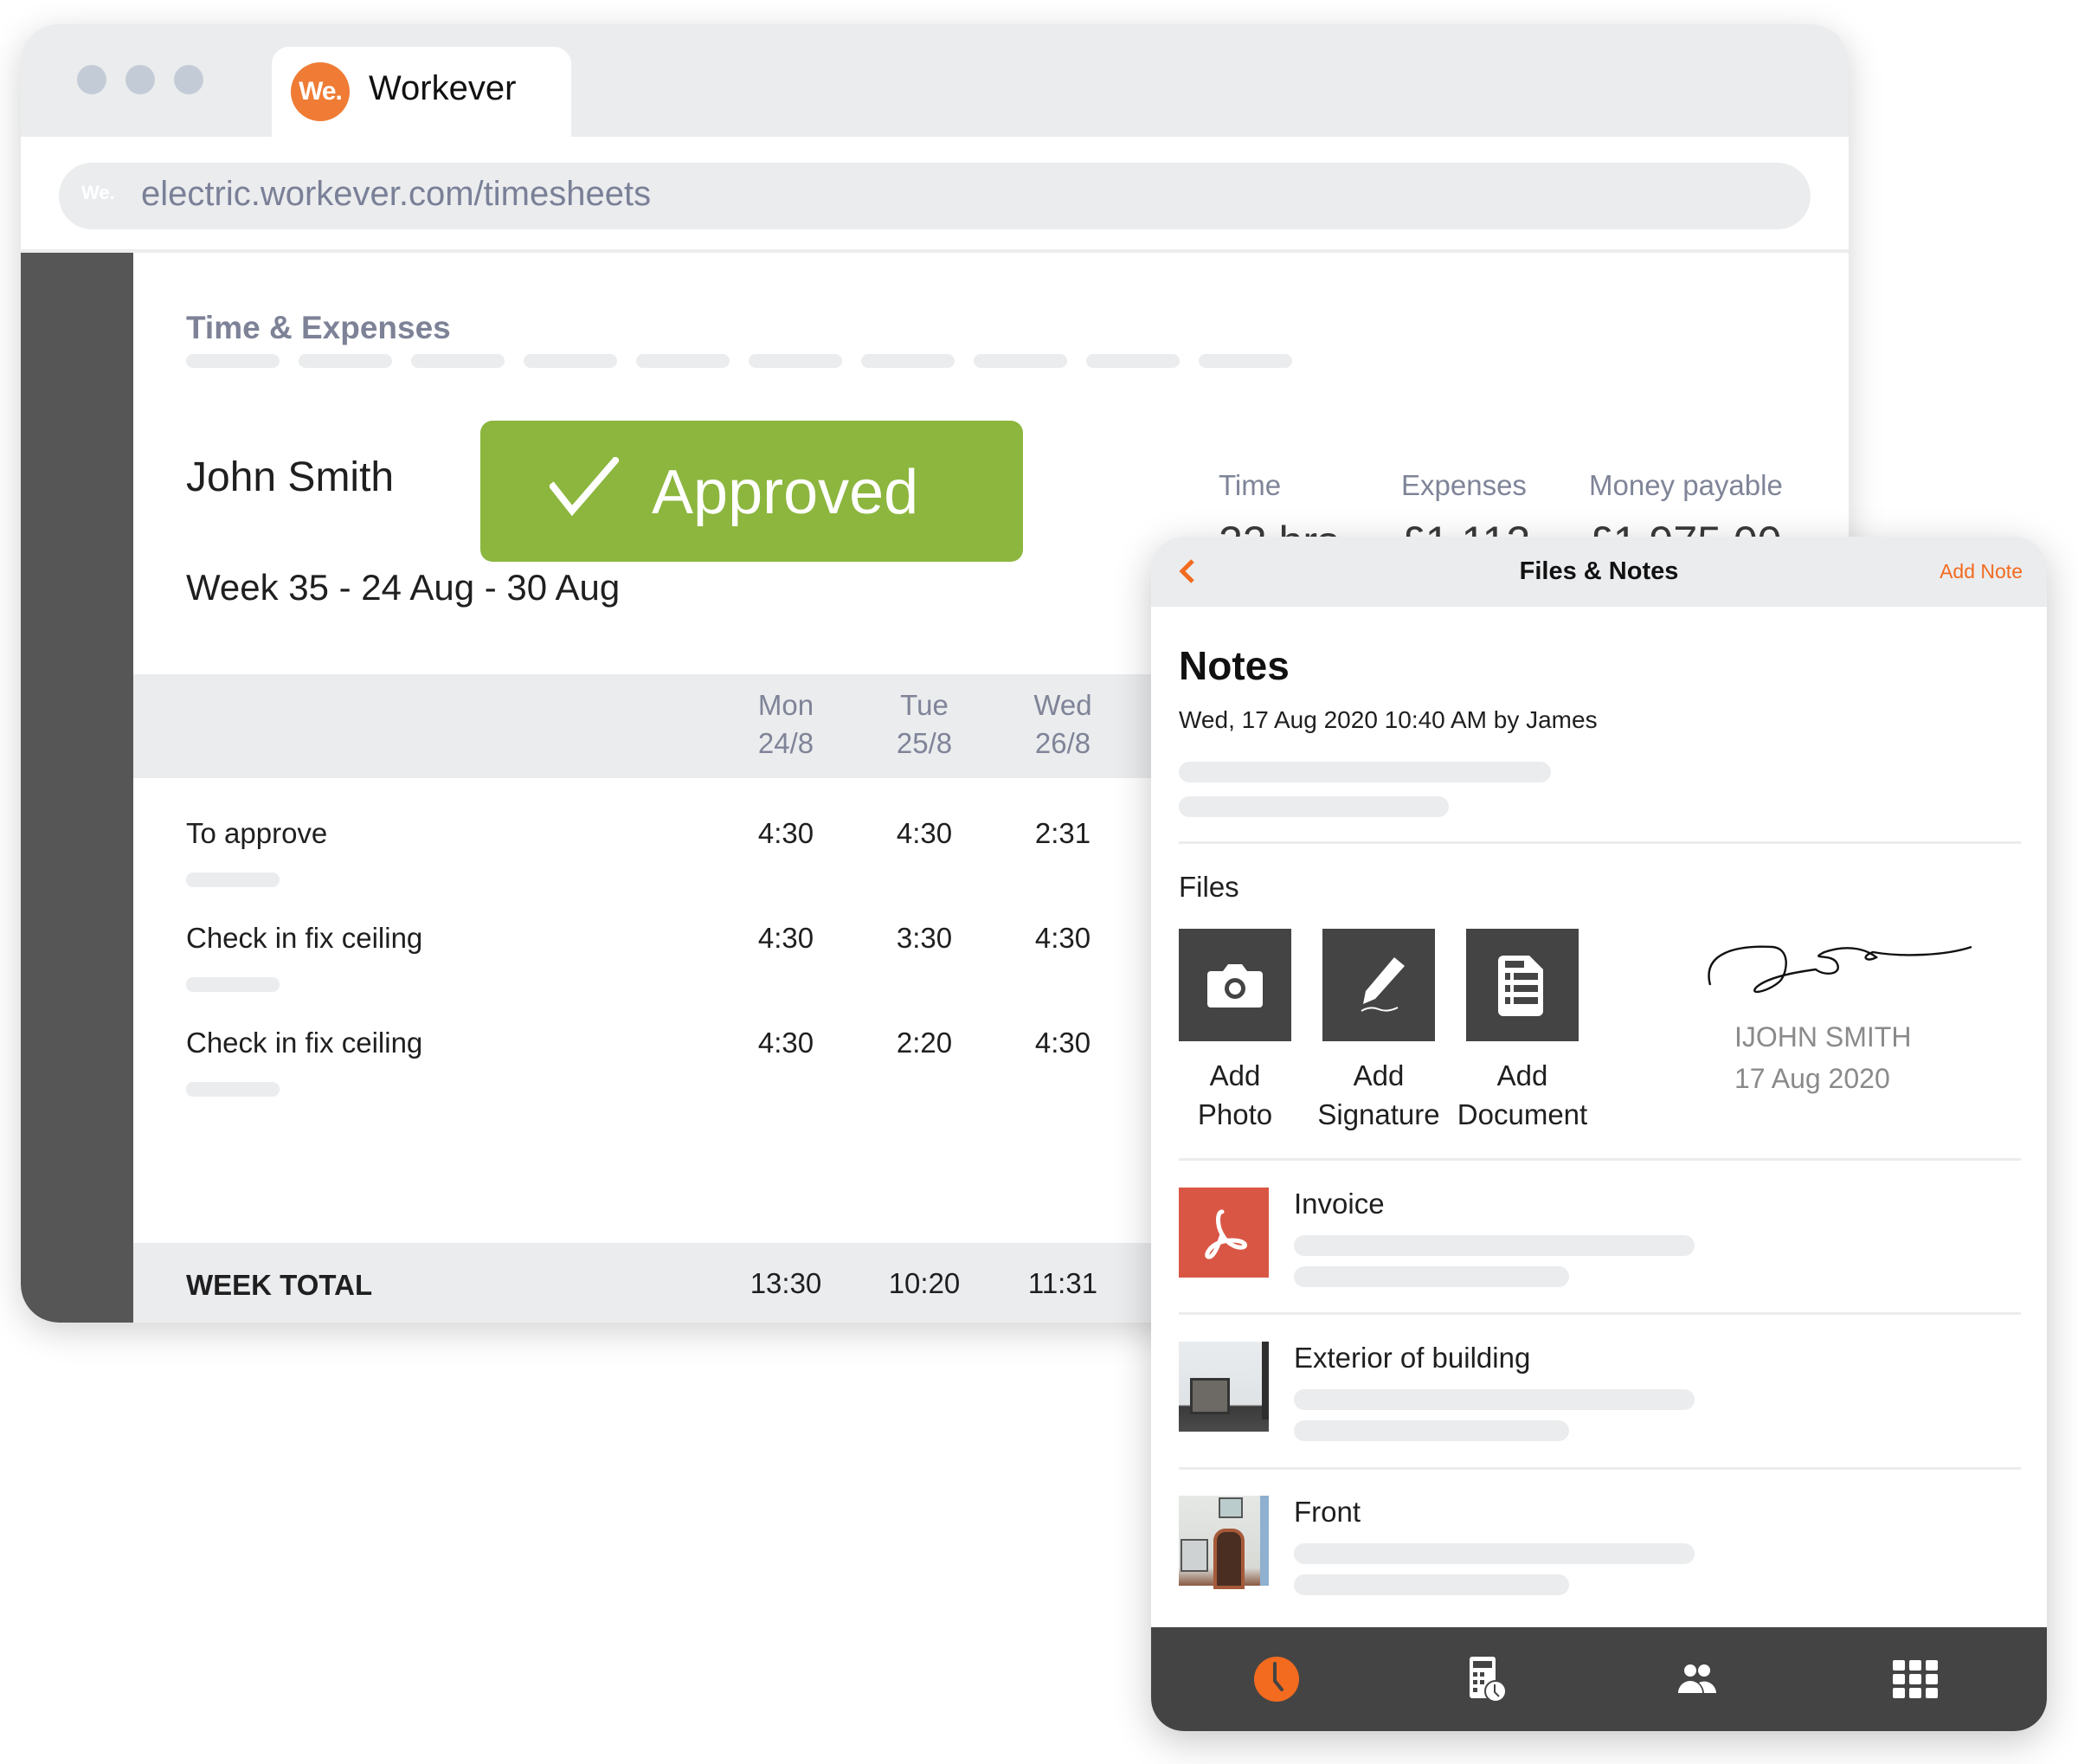 The width and height of the screenshot is (2078, 1764). What do you see at coordinates (1224, 1233) in the screenshot?
I see `pdf-thumbnail` at bounding box center [1224, 1233].